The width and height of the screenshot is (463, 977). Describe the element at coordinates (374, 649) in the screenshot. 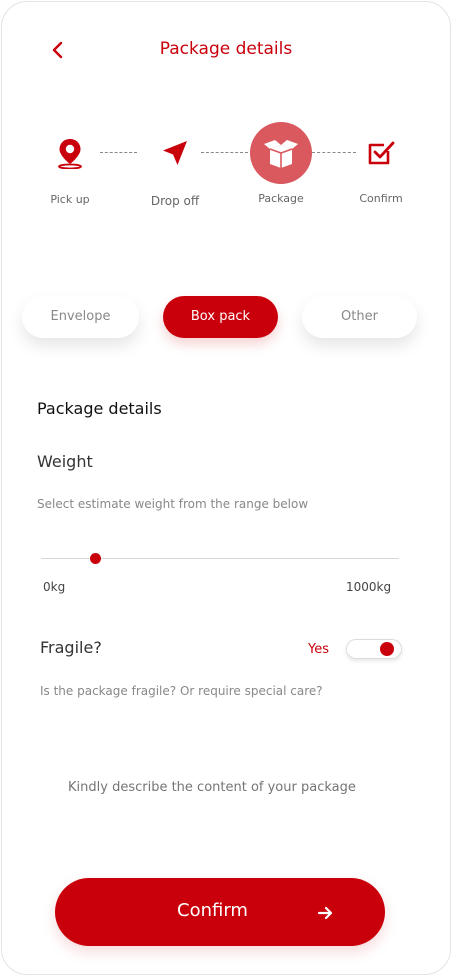

I see `fragile-toggle` at that location.